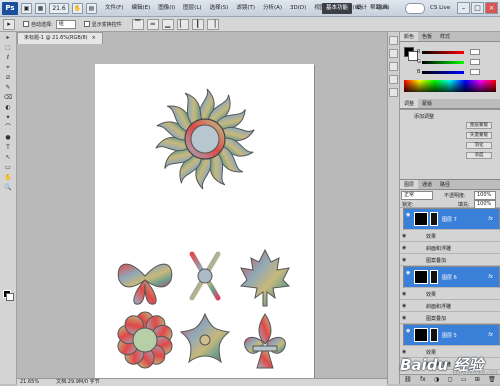 The height and width of the screenshot is (386, 500). I want to click on workspace-painting-button: 绘画, so click(382, 8).